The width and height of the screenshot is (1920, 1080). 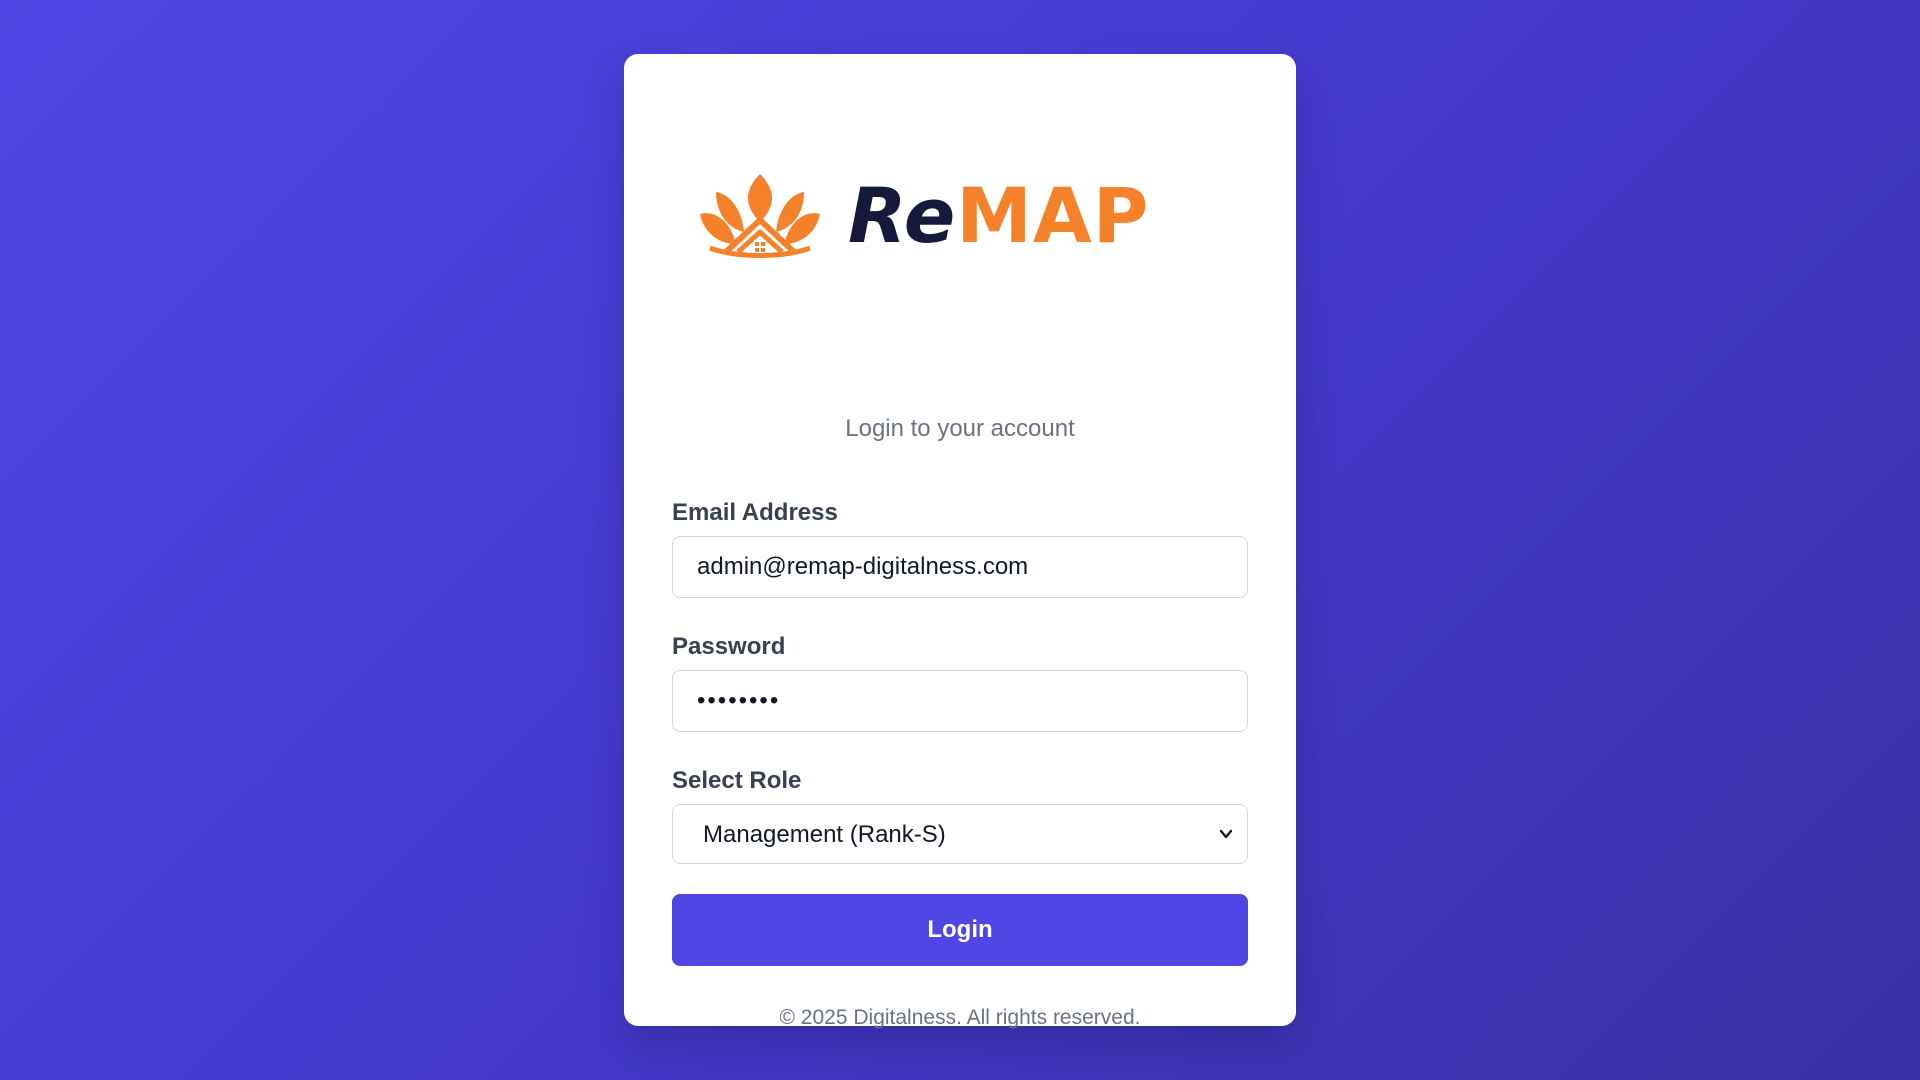 I want to click on remap-wordmark: ReMAP, so click(x=998, y=216).